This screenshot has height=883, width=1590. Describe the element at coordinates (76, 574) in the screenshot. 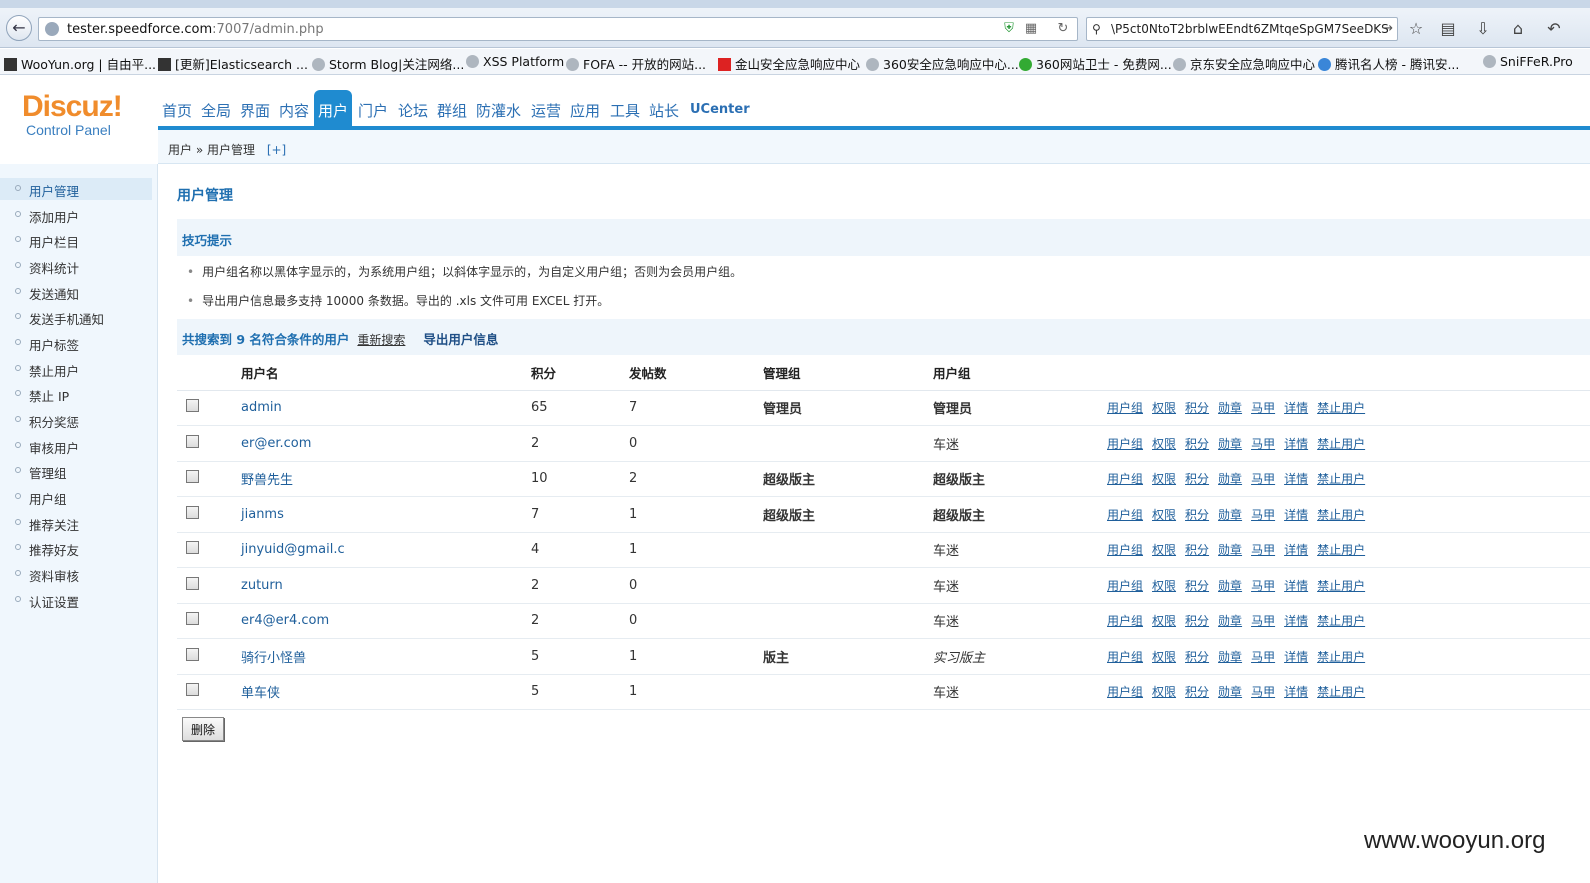

I see `sidebar-item-profile-review: 资料审核` at that location.